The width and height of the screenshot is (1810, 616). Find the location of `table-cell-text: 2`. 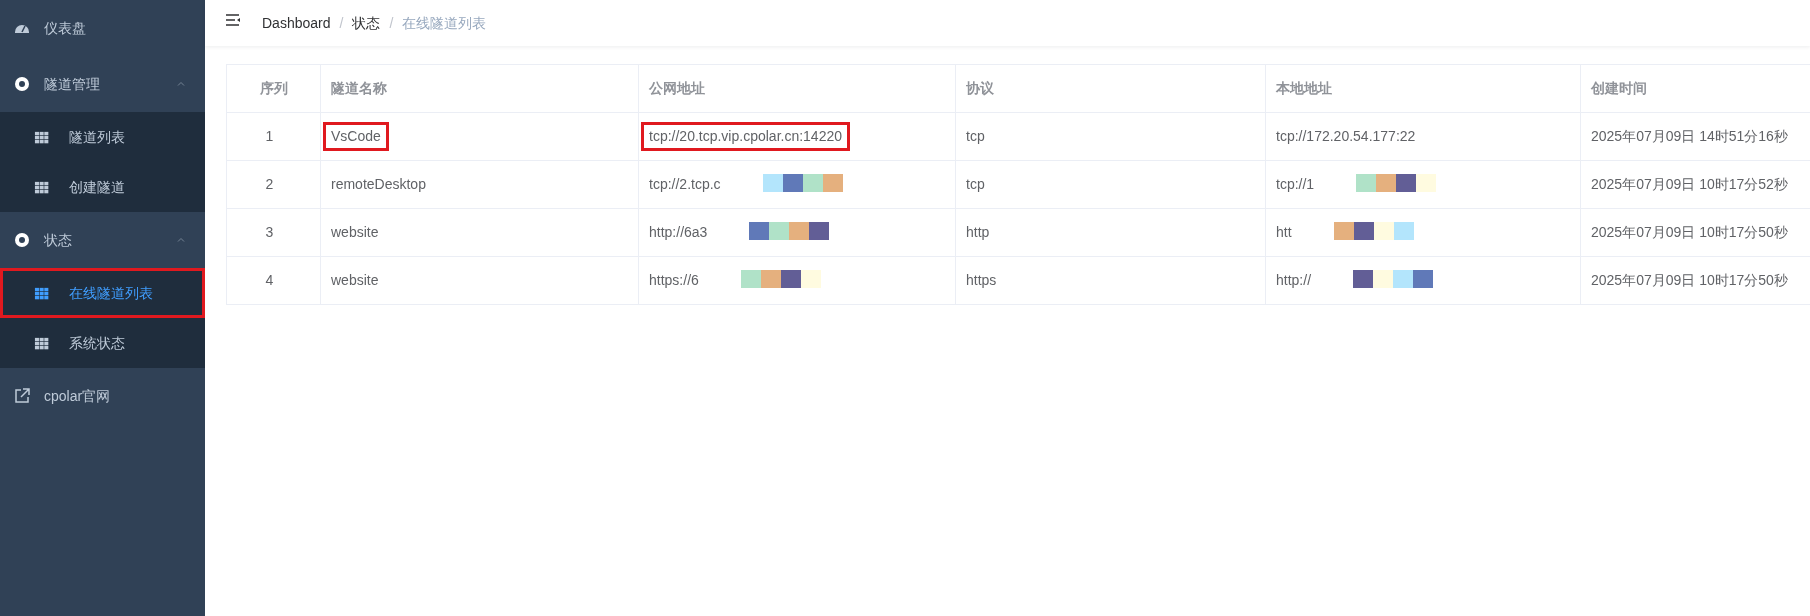

table-cell-text: 2 is located at coordinates (269, 184).